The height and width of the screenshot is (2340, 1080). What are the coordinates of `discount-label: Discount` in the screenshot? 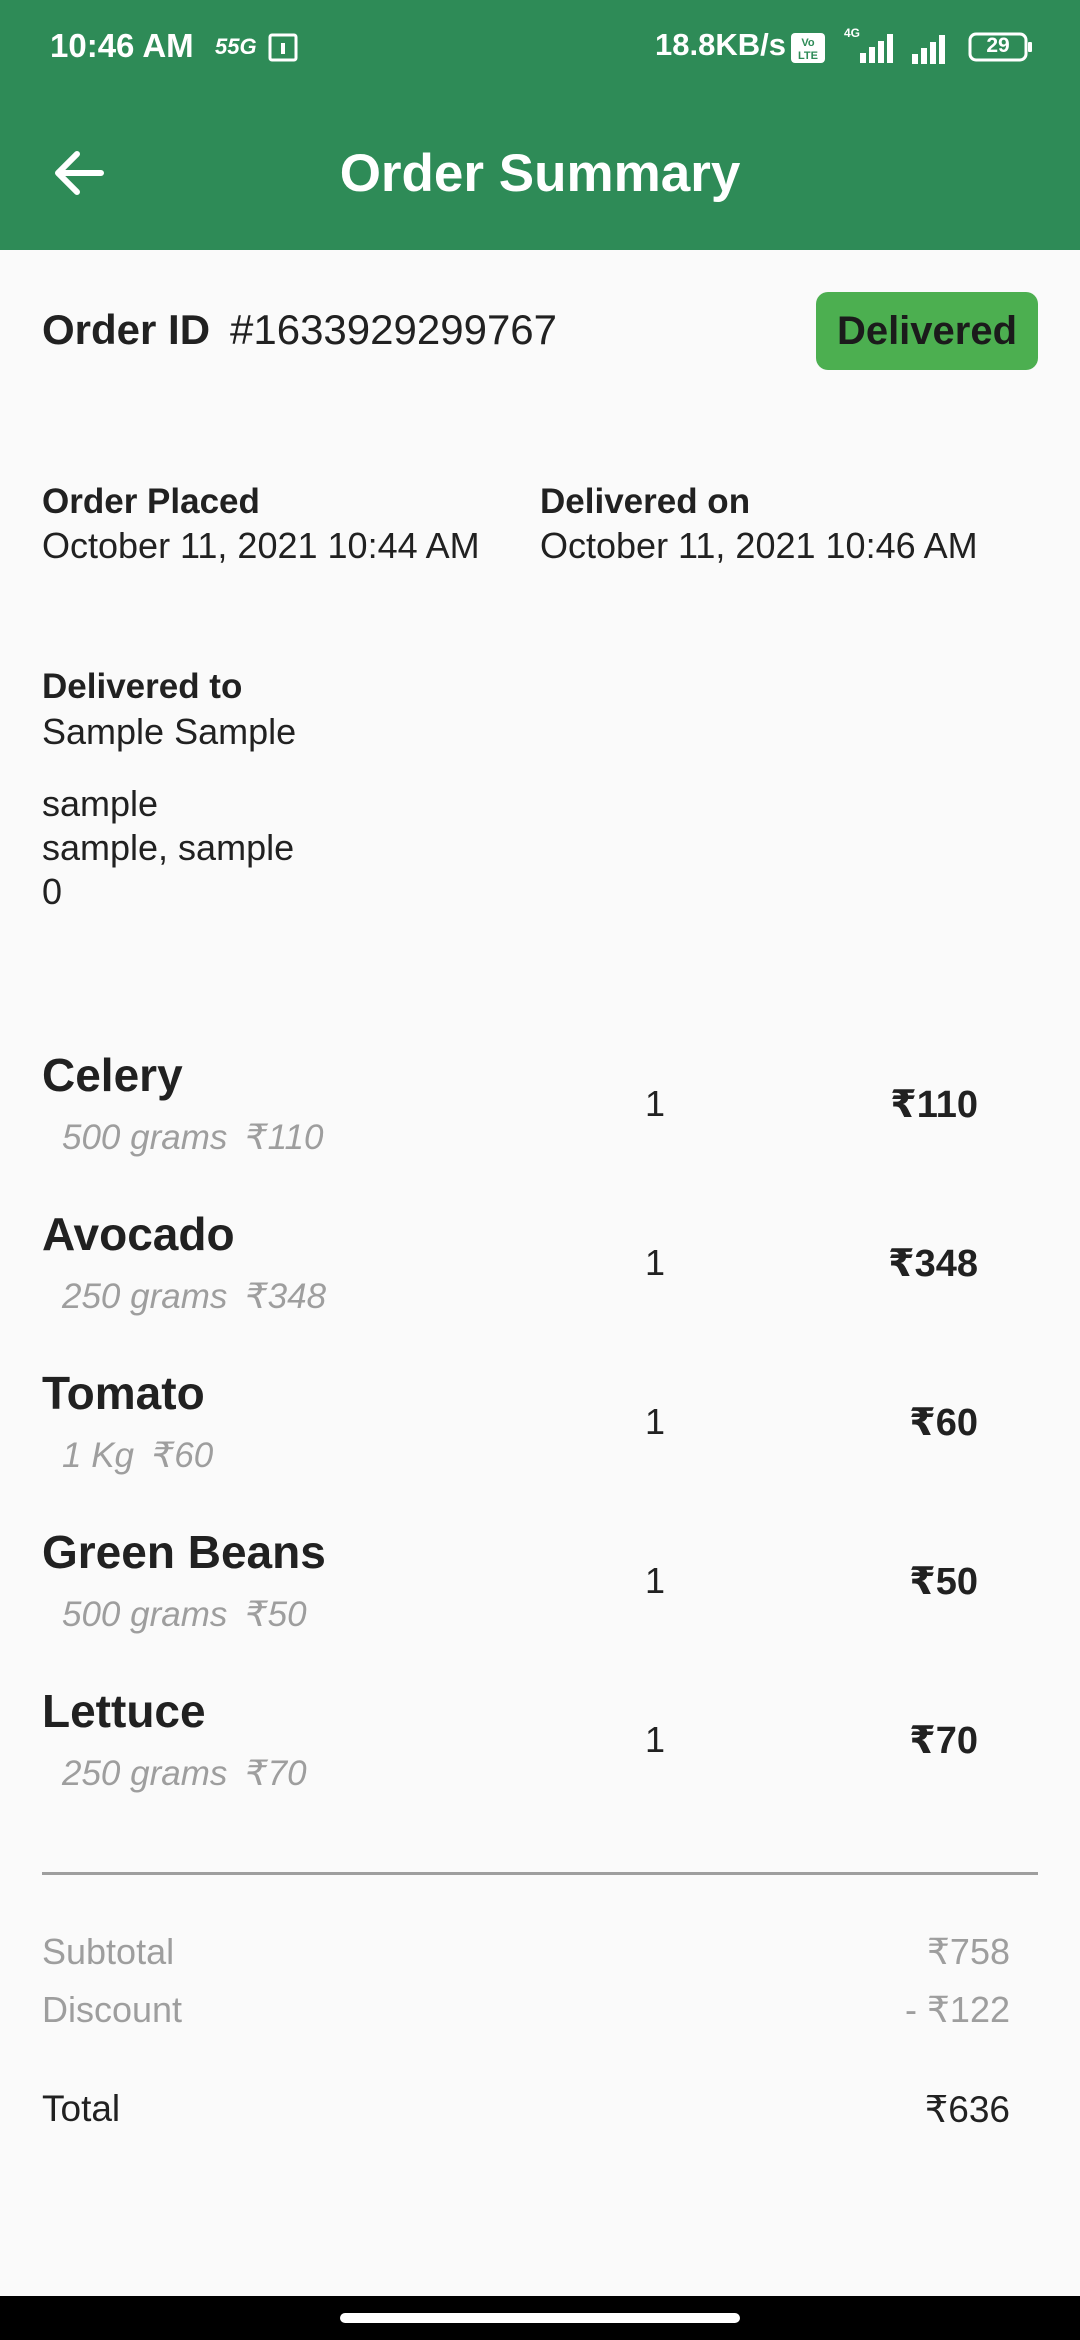 It's located at (112, 2009).